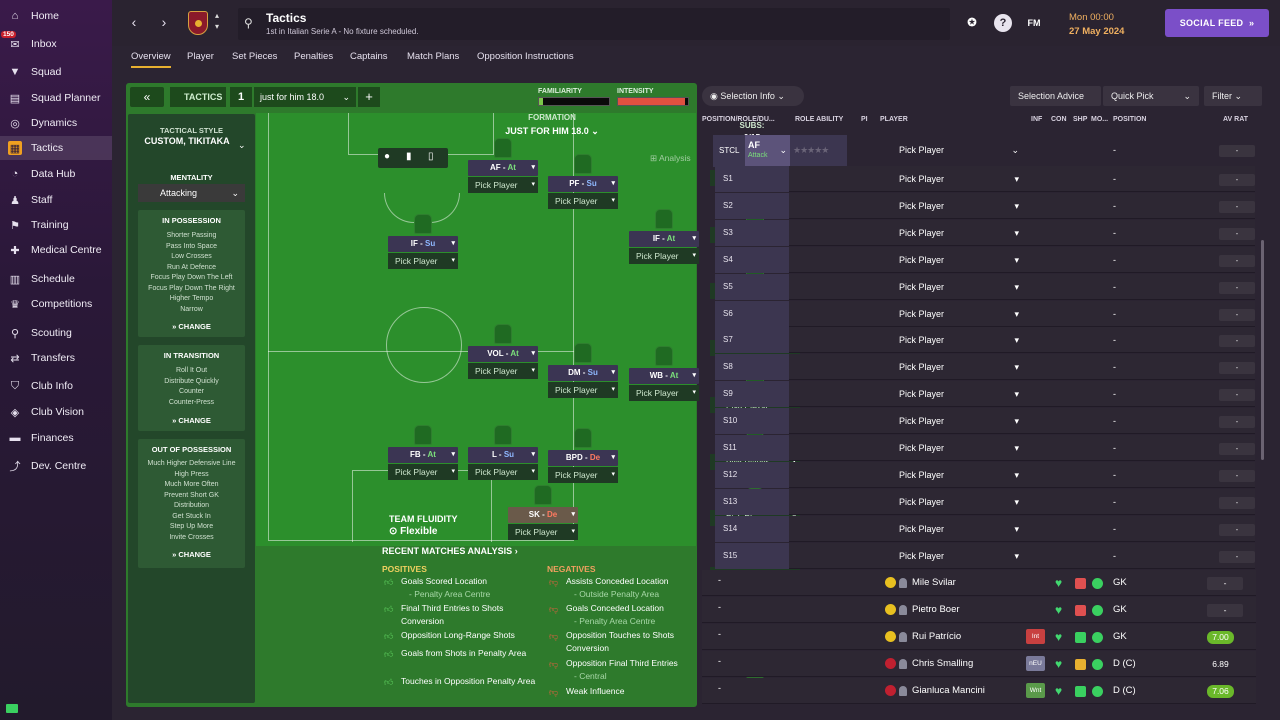  What do you see at coordinates (503, 168) in the screenshot?
I see `role-duty-select: AF - At` at bounding box center [503, 168].